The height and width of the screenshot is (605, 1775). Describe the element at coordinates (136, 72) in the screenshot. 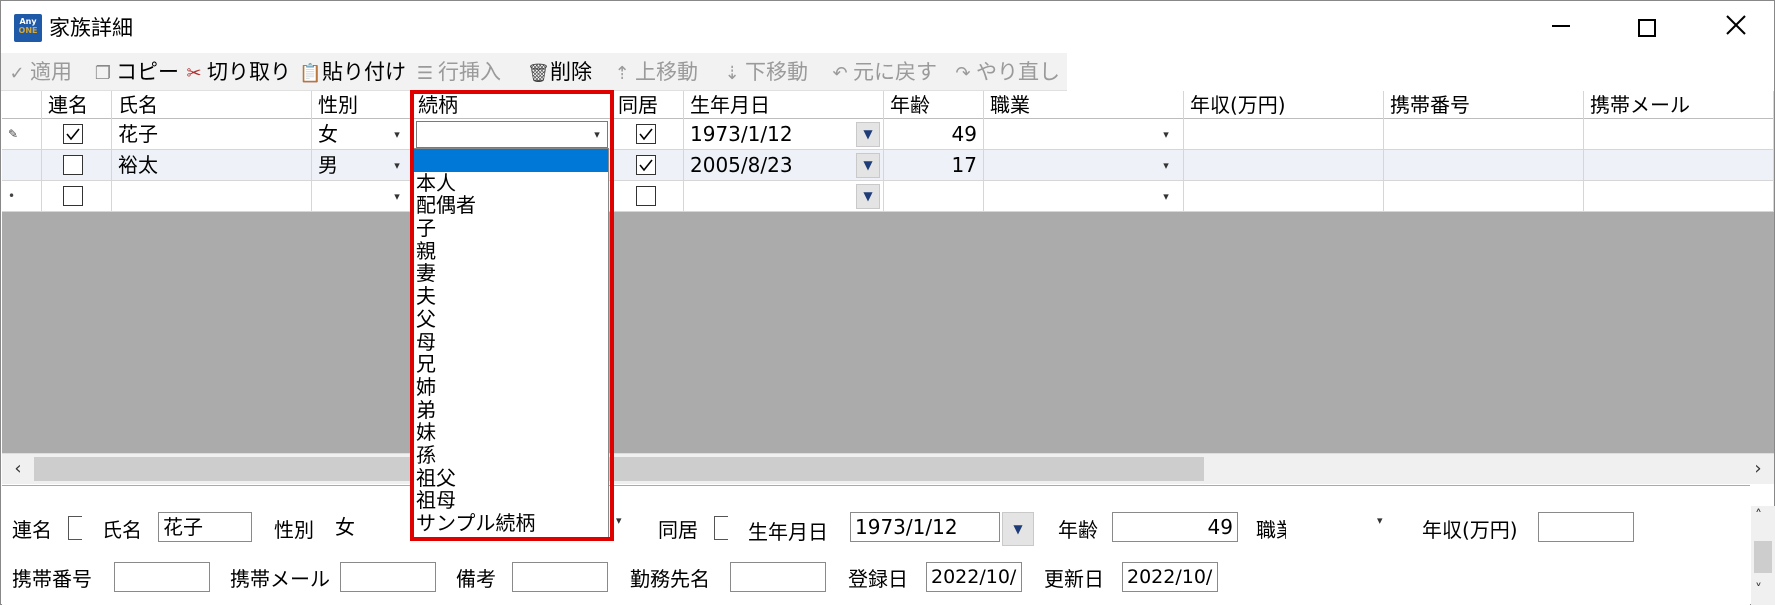

I see `copy-button: ❐ コピー` at that location.